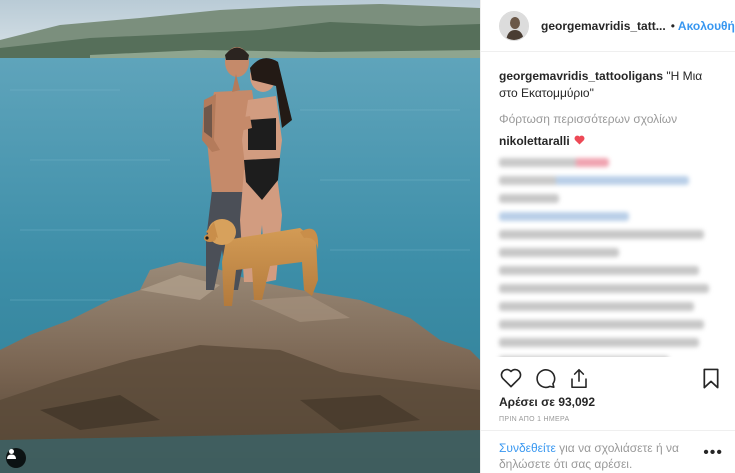 The image size is (735, 473). I want to click on heart-outline-icon, so click(511, 378).